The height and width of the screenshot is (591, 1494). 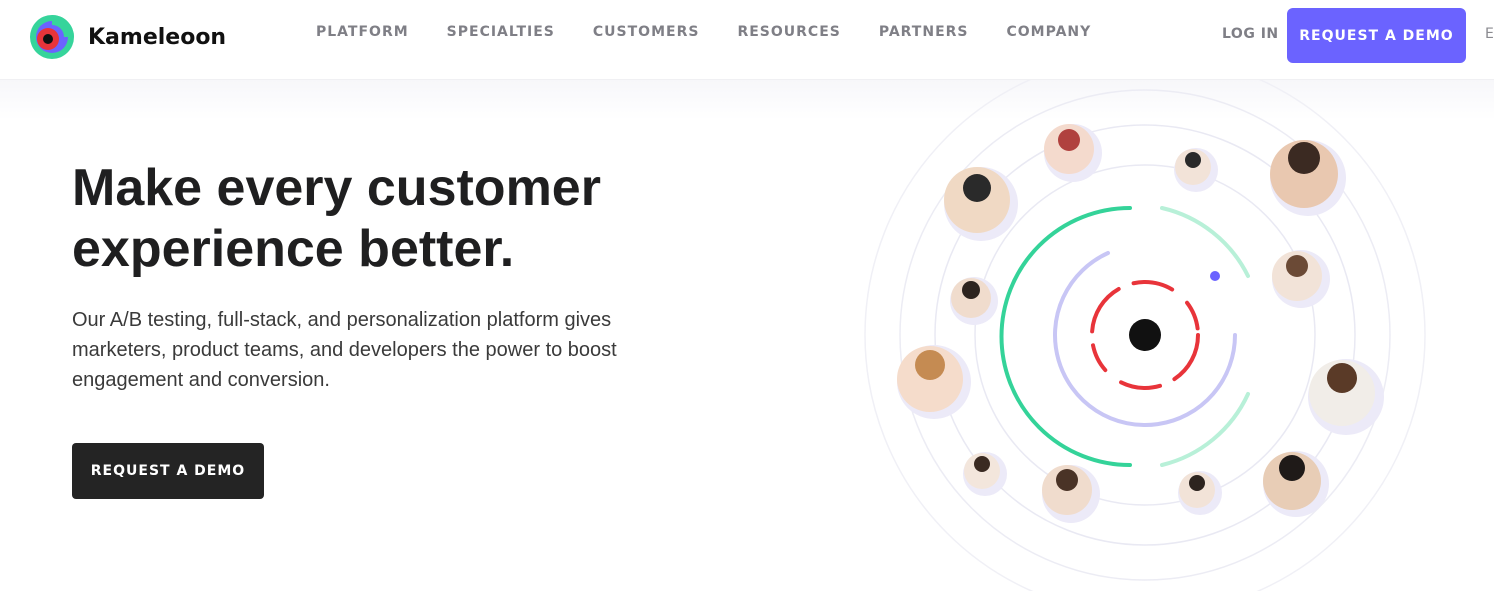 I want to click on nav-platform: PLATFORM, so click(x=362, y=32).